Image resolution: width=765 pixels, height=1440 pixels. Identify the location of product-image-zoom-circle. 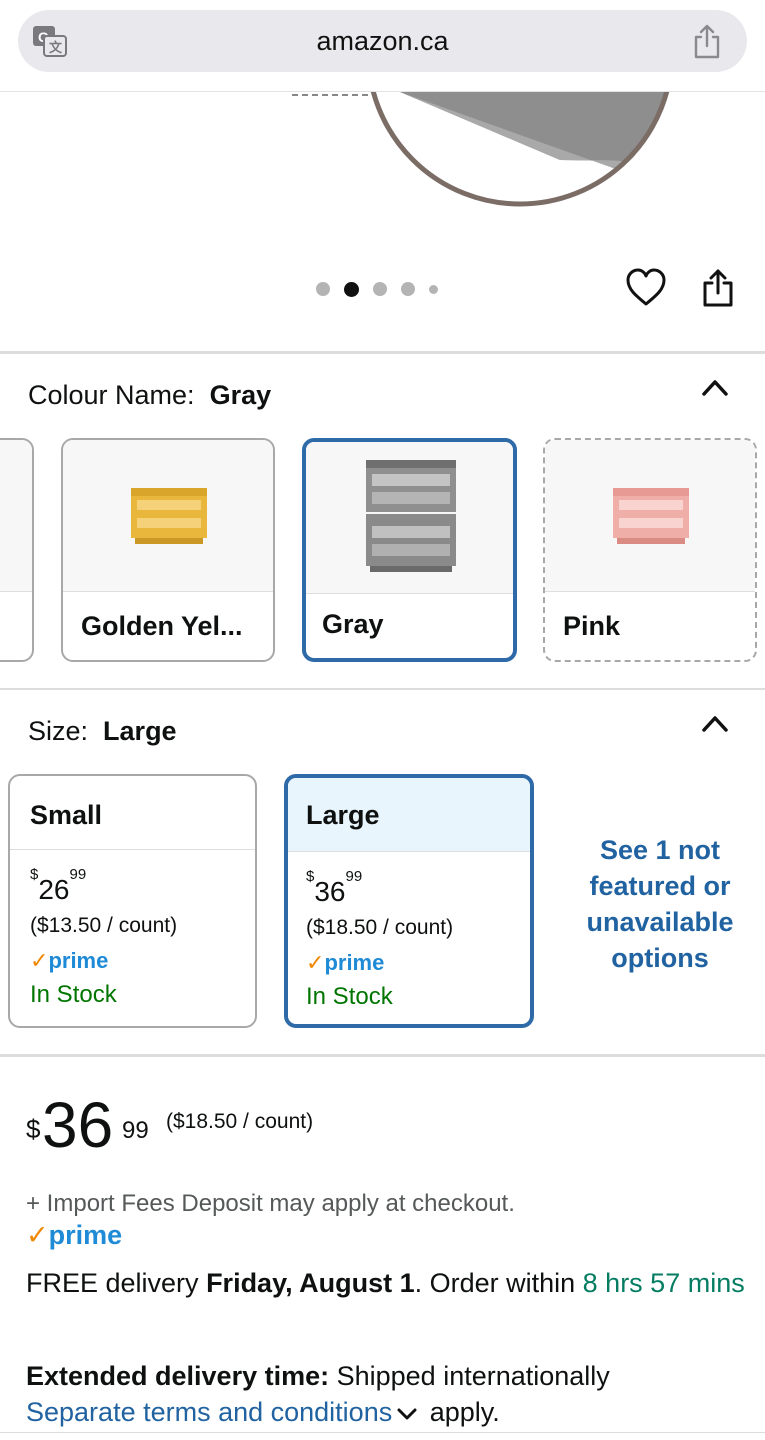
(481, 149).